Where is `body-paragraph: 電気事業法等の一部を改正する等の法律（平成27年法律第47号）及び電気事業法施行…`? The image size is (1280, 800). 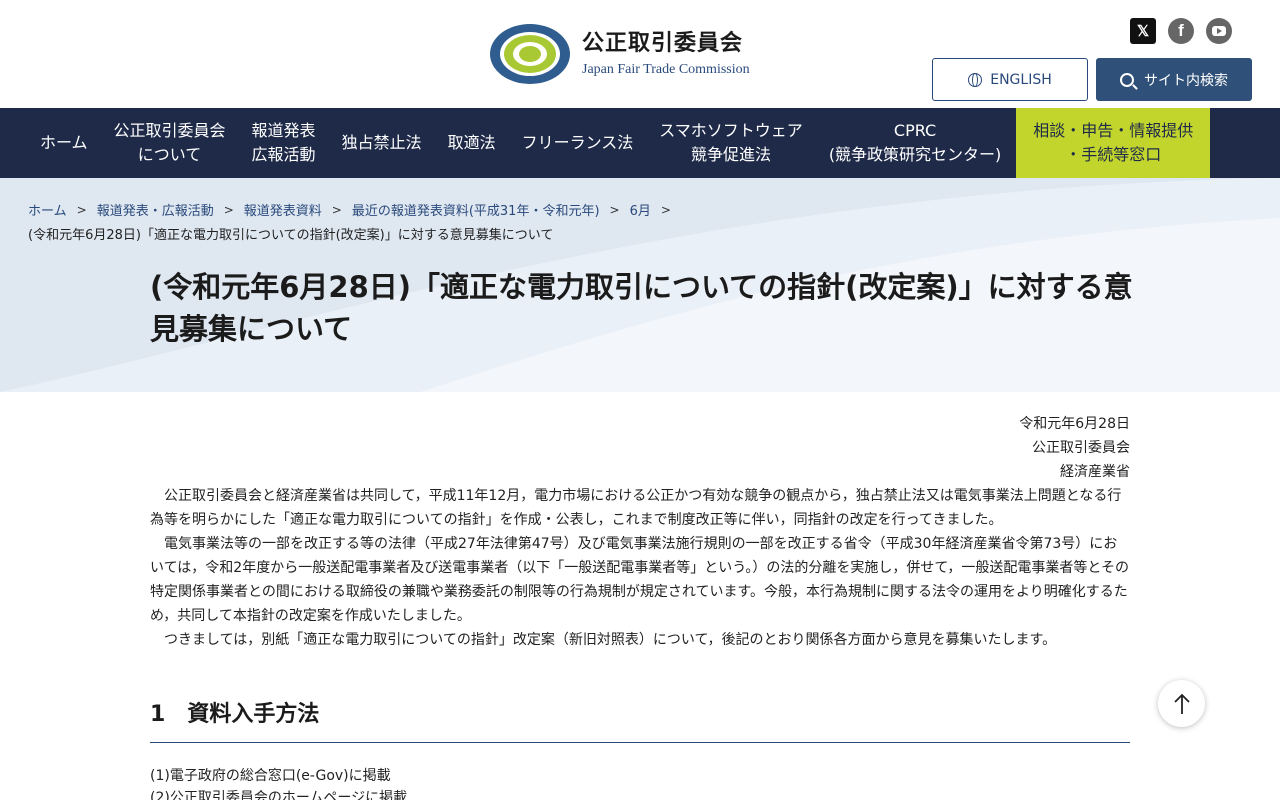 body-paragraph: 電気事業法等の一部を改正する等の法律（平成27年法律第47号）及び電気事業法施行… is located at coordinates (639, 580).